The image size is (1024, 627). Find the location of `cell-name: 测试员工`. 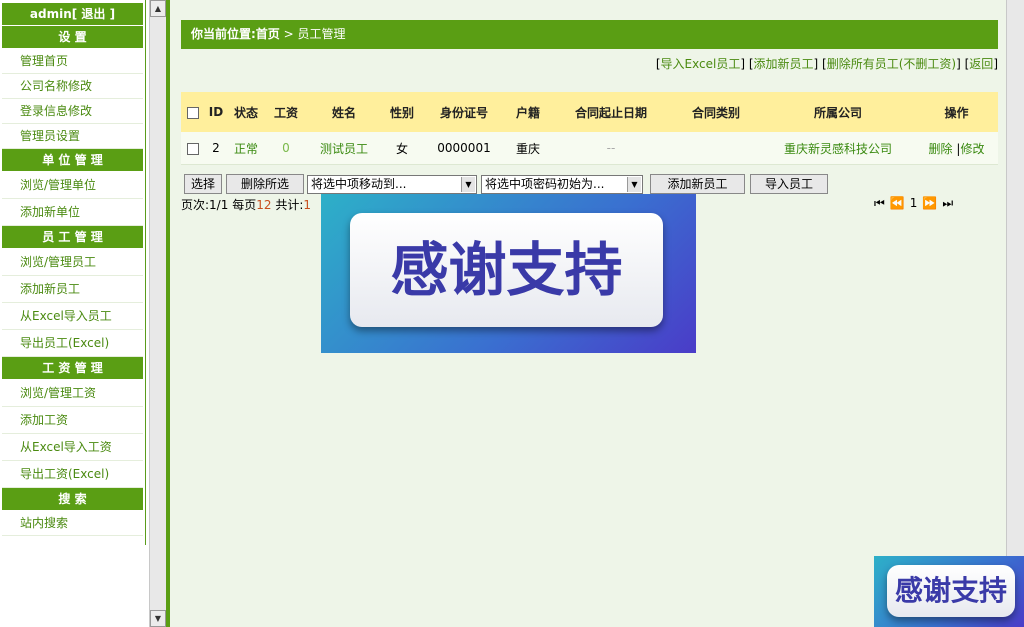

cell-name: 测试员工 is located at coordinates (344, 148).